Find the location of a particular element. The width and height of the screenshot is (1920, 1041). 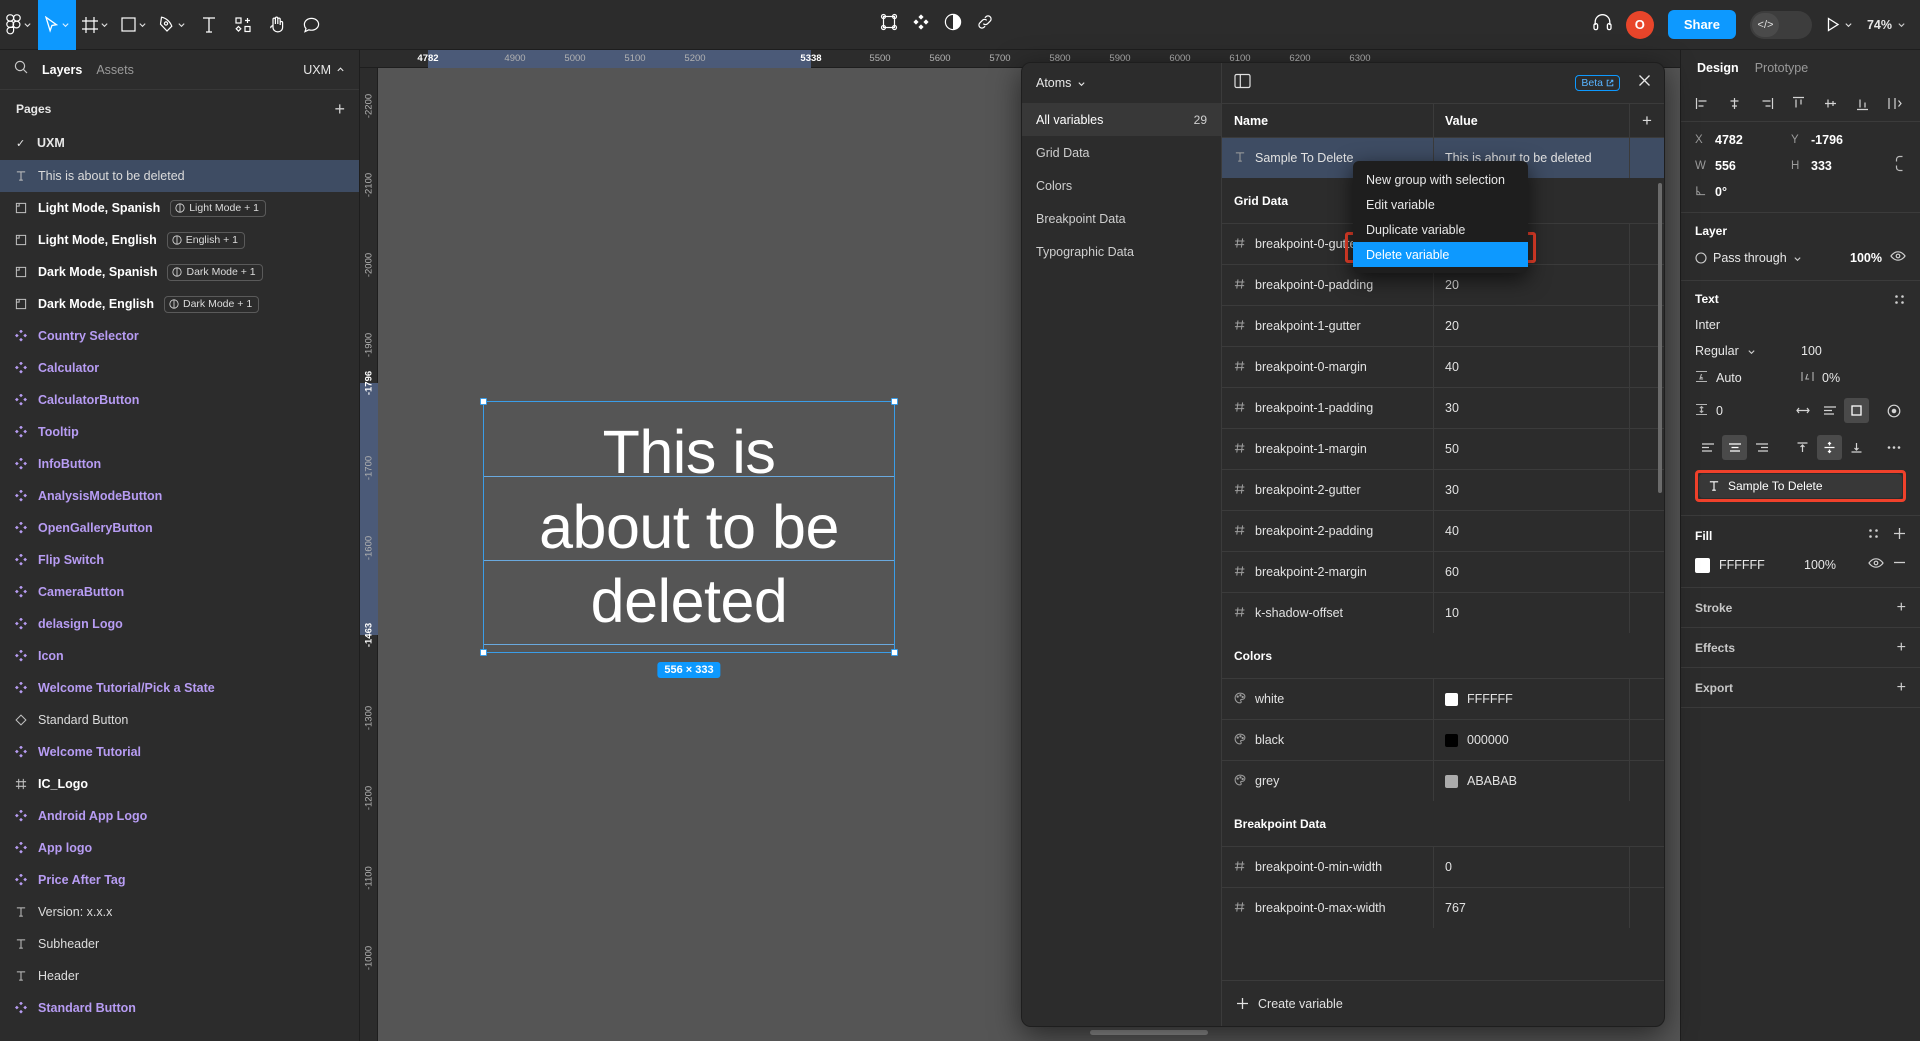

variable-value-cell: 000000 is located at coordinates (1532, 740).